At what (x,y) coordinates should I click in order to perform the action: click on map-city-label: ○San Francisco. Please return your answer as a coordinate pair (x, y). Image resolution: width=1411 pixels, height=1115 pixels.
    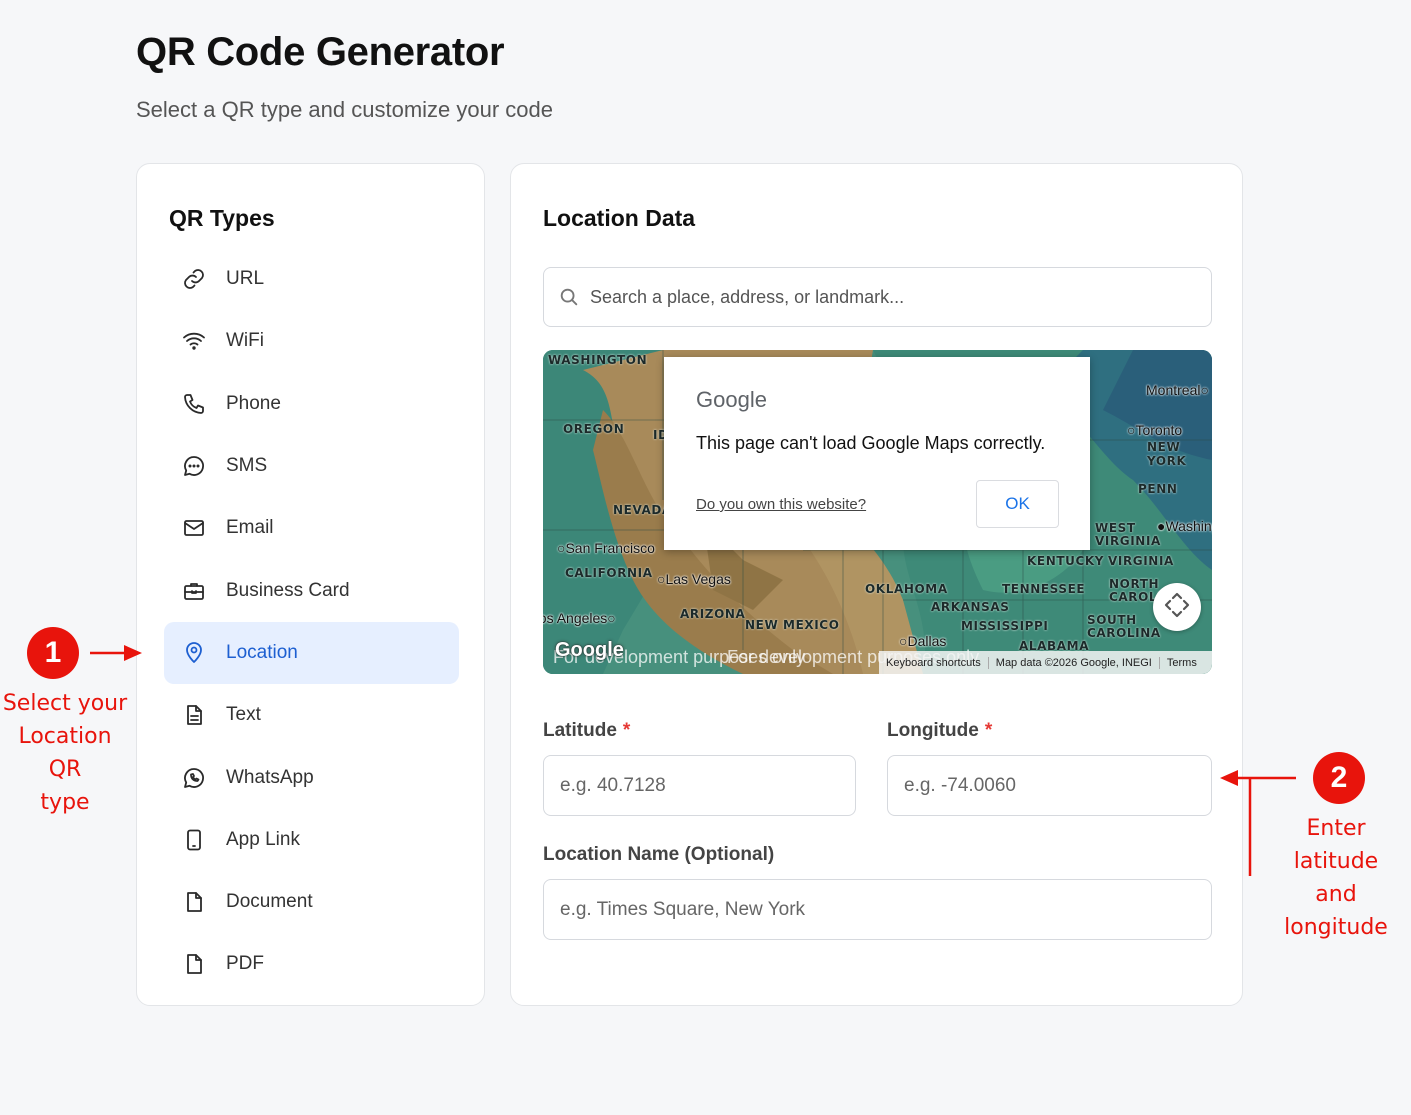
    Looking at the image, I should click on (606, 548).